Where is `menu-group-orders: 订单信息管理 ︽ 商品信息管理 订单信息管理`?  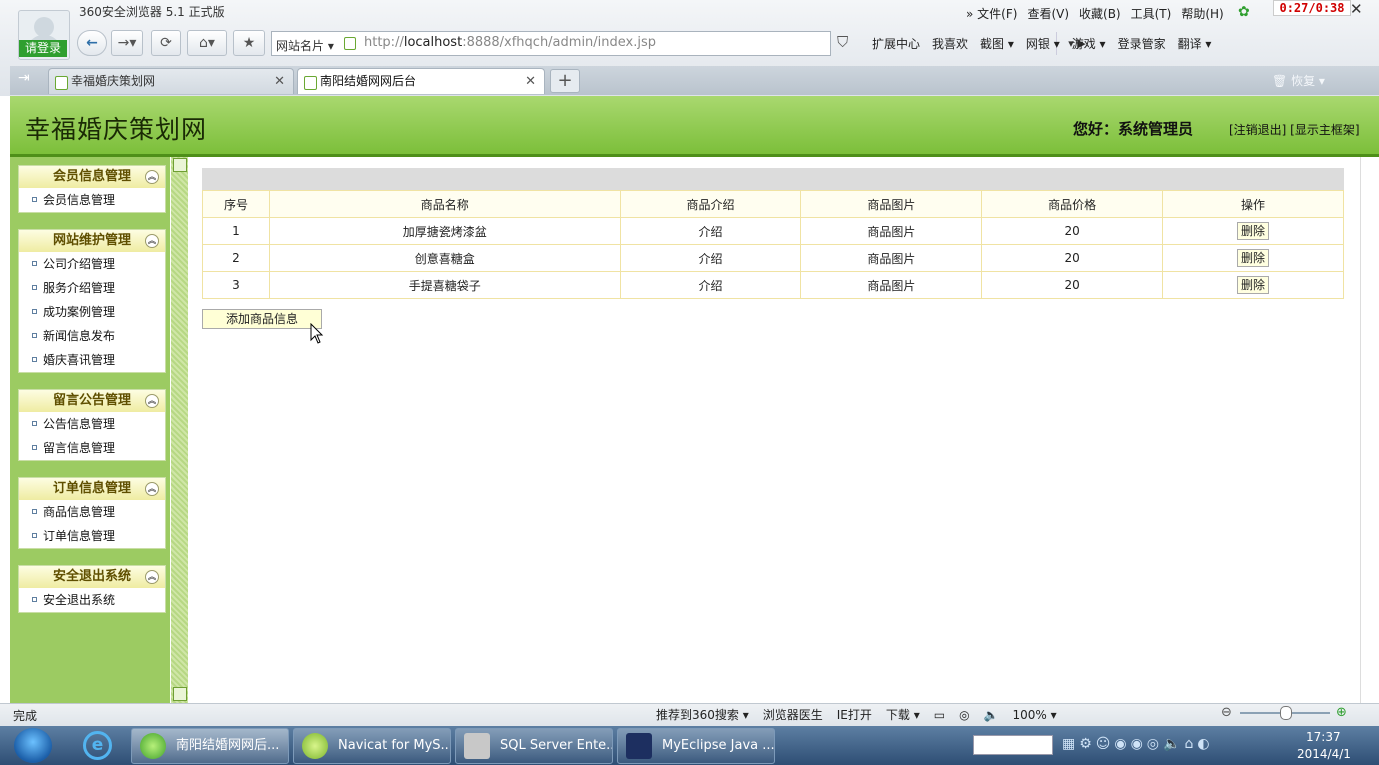
menu-group-orders: 订单信息管理 ︽ 商品信息管理 订单信息管理 is located at coordinates (92, 513).